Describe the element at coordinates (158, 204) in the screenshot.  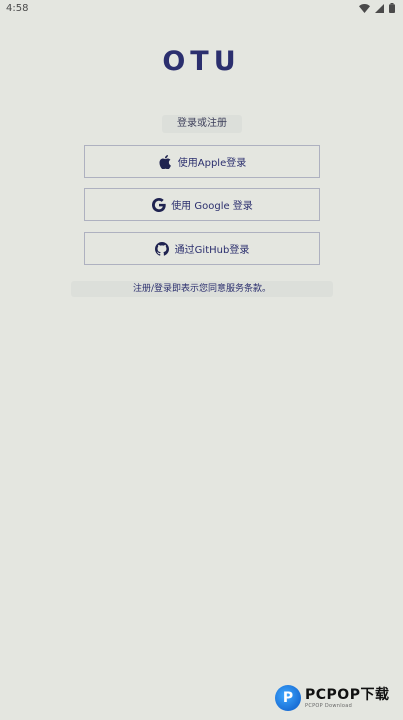
I see `google-icon` at that location.